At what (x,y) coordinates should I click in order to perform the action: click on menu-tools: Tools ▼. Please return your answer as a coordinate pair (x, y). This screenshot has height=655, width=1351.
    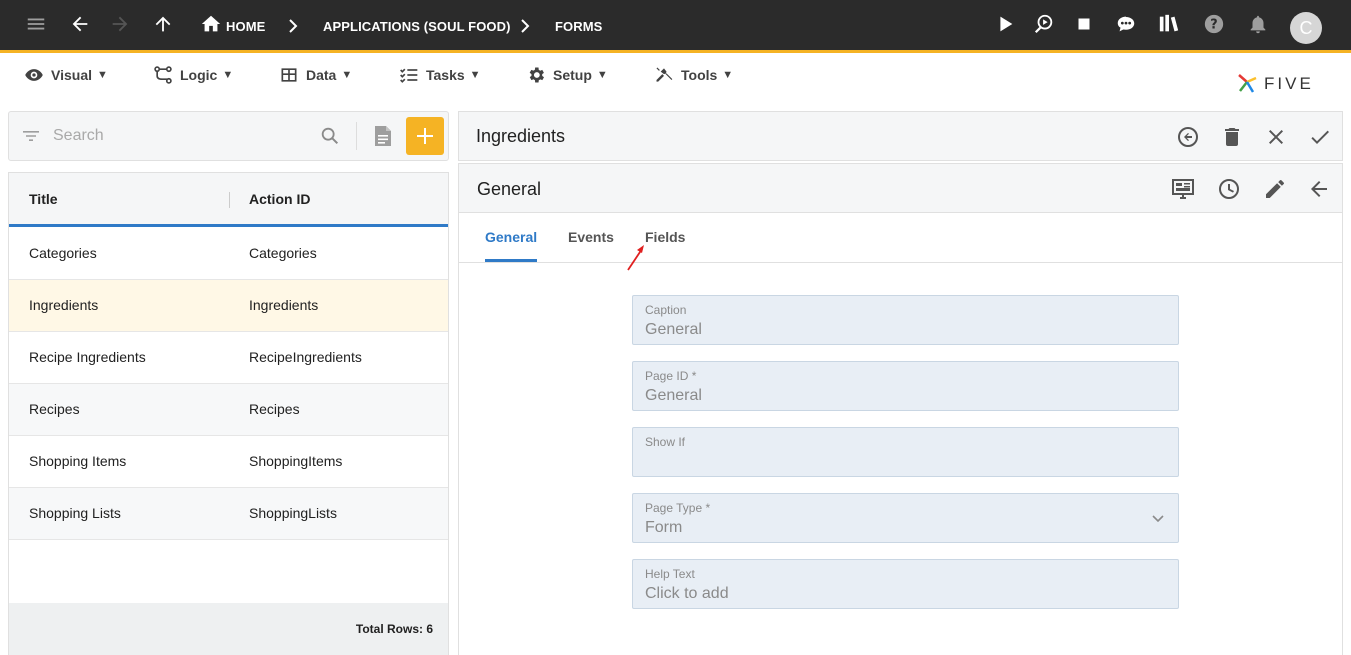
    Looking at the image, I should click on (693, 75).